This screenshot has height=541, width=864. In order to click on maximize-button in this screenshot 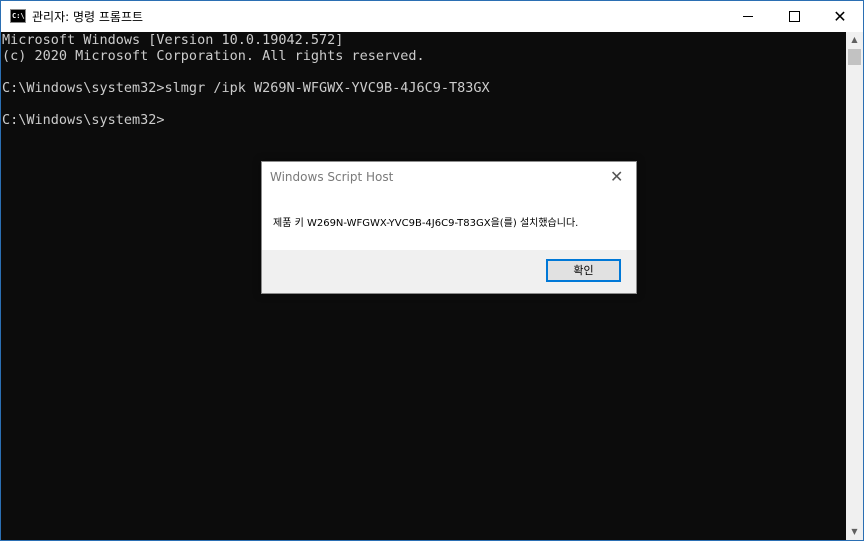, I will do `click(794, 16)`.